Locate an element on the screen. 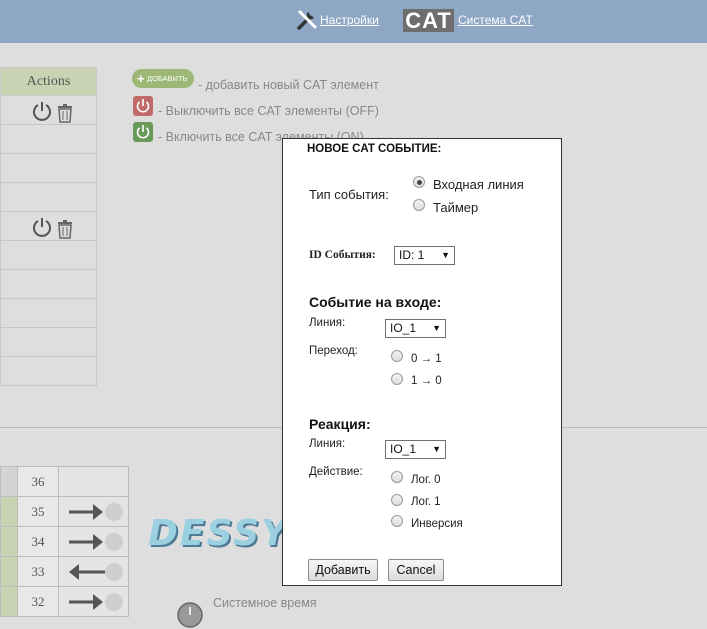 This screenshot has height=629, width=707. lines-table: 36 35 34 33 32 is located at coordinates (64, 541).